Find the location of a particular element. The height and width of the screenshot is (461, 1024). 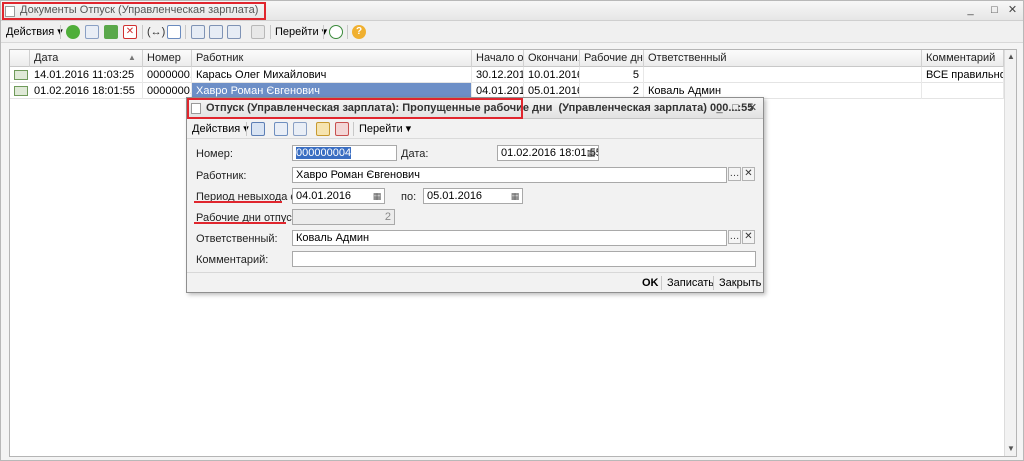

employee-field: Хавро Роман Євгенович is located at coordinates (509, 175).